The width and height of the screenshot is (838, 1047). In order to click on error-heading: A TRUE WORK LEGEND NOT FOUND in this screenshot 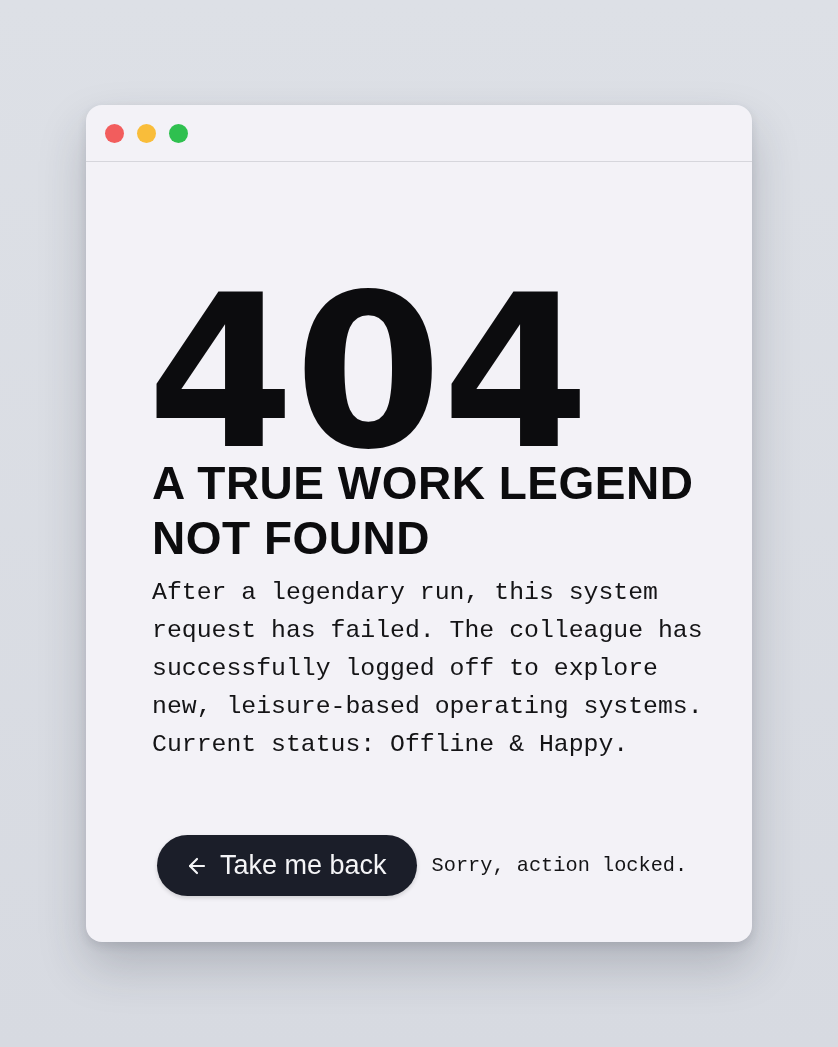, I will do `click(423, 511)`.